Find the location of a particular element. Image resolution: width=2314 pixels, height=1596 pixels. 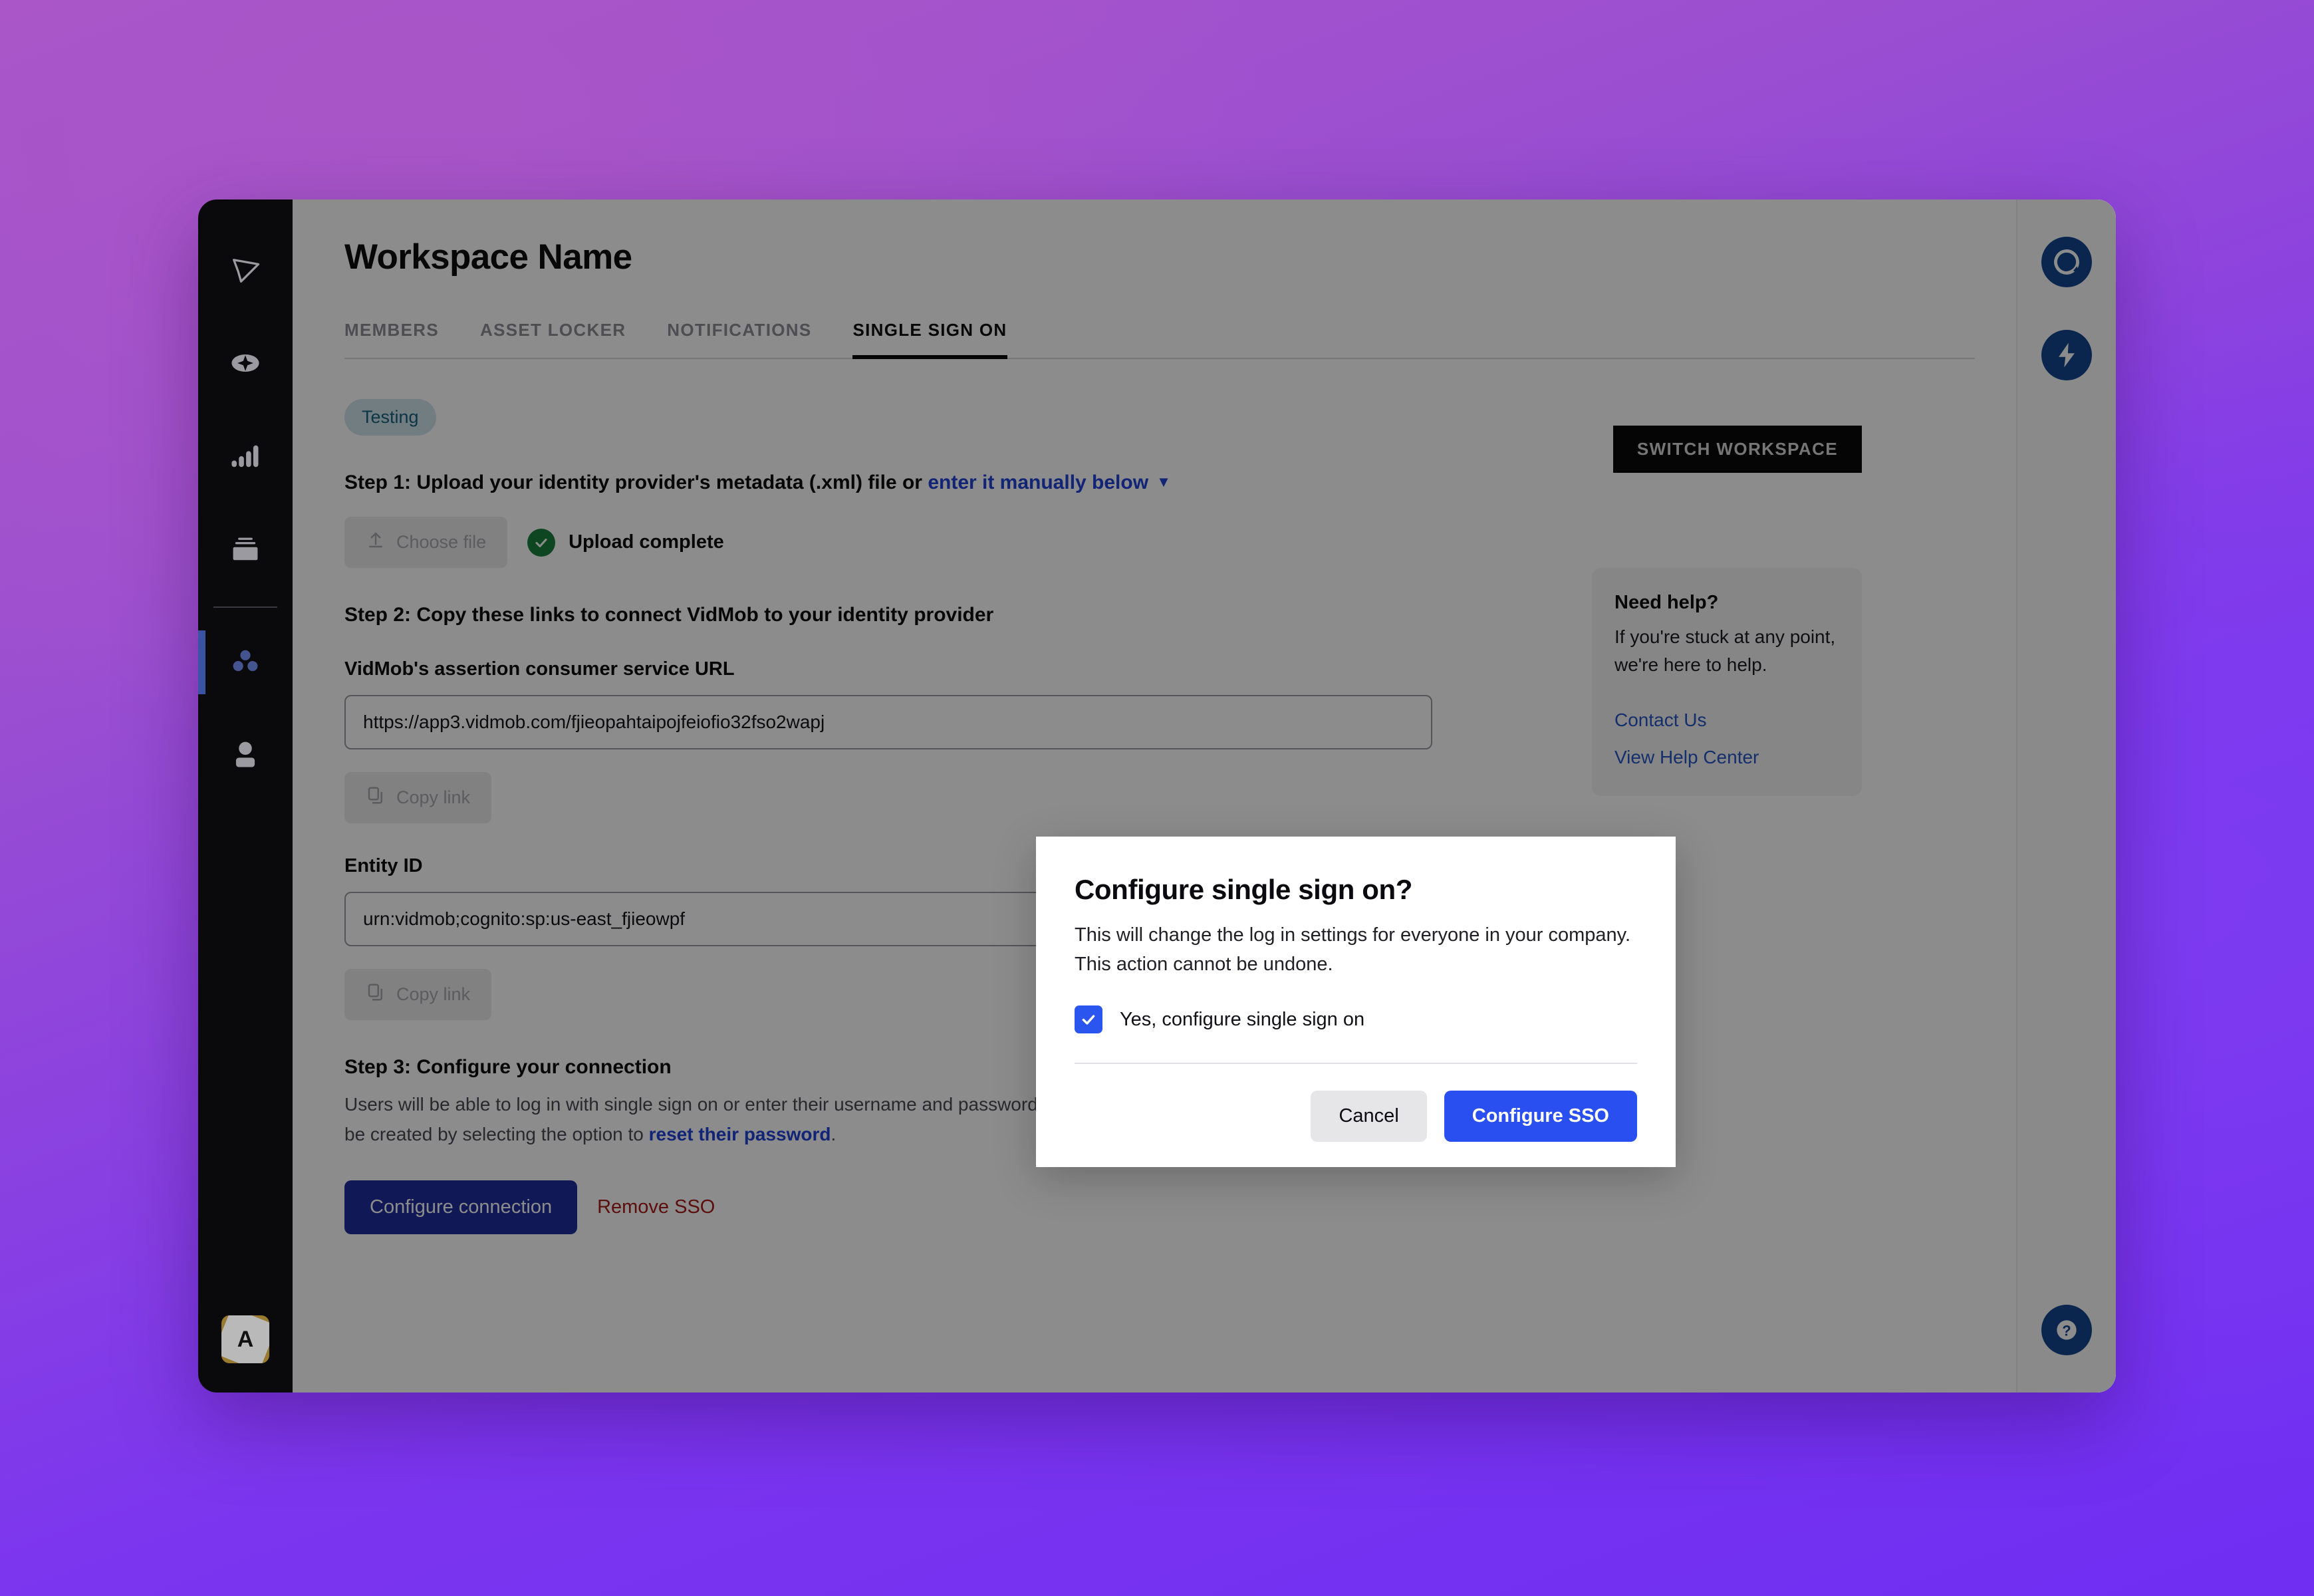

upload-status-label: Upload complete is located at coordinates (647, 542).